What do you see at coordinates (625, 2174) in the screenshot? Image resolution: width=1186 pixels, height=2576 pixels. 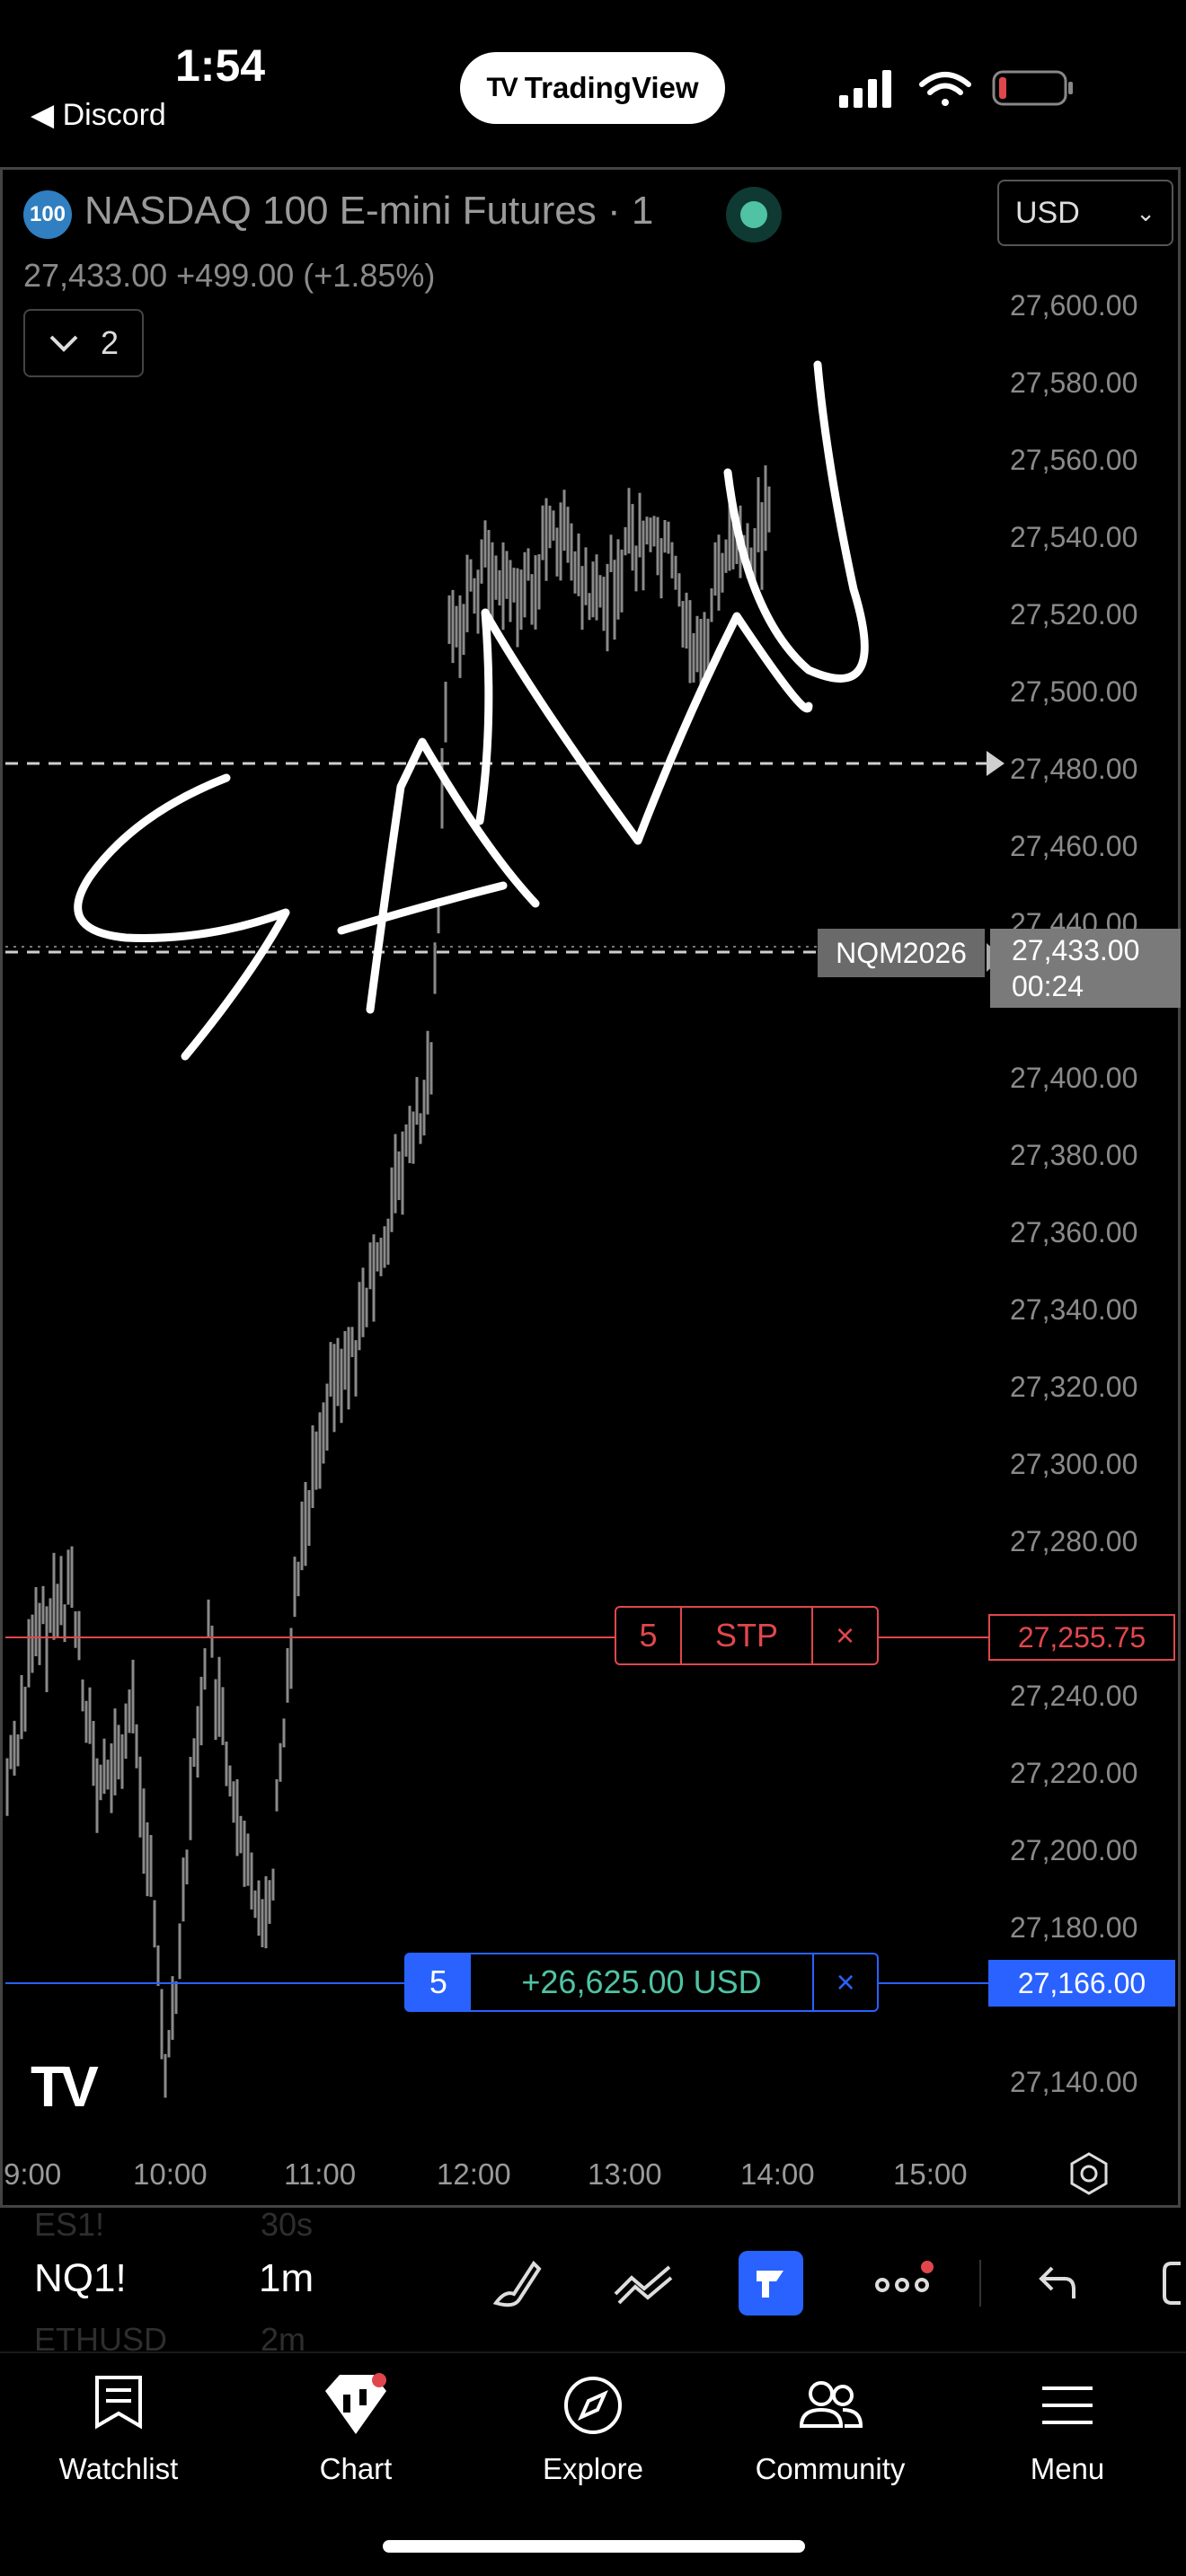 I see `time-axis-tick: 13:00` at bounding box center [625, 2174].